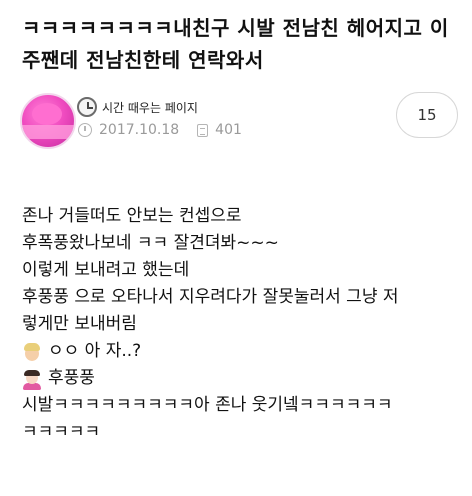  What do you see at coordinates (235, 44) in the screenshot?
I see `post-title: ㅋㅋㅋㅋㅋㅋㅋㅋ내친구 시발 전남친 헤어지고 이주짼데 전남친한테 연락와서` at bounding box center [235, 44].